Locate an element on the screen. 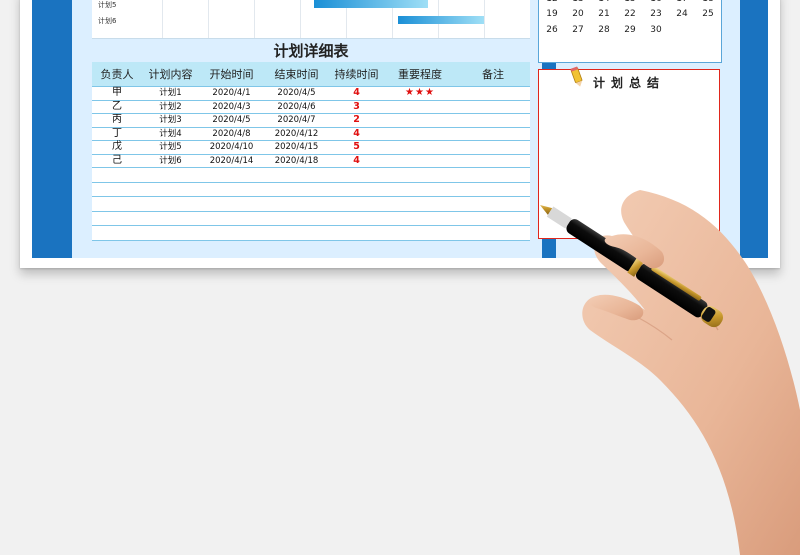 The height and width of the screenshot is (555, 800). cell-plan: 计划4 is located at coordinates (170, 134).